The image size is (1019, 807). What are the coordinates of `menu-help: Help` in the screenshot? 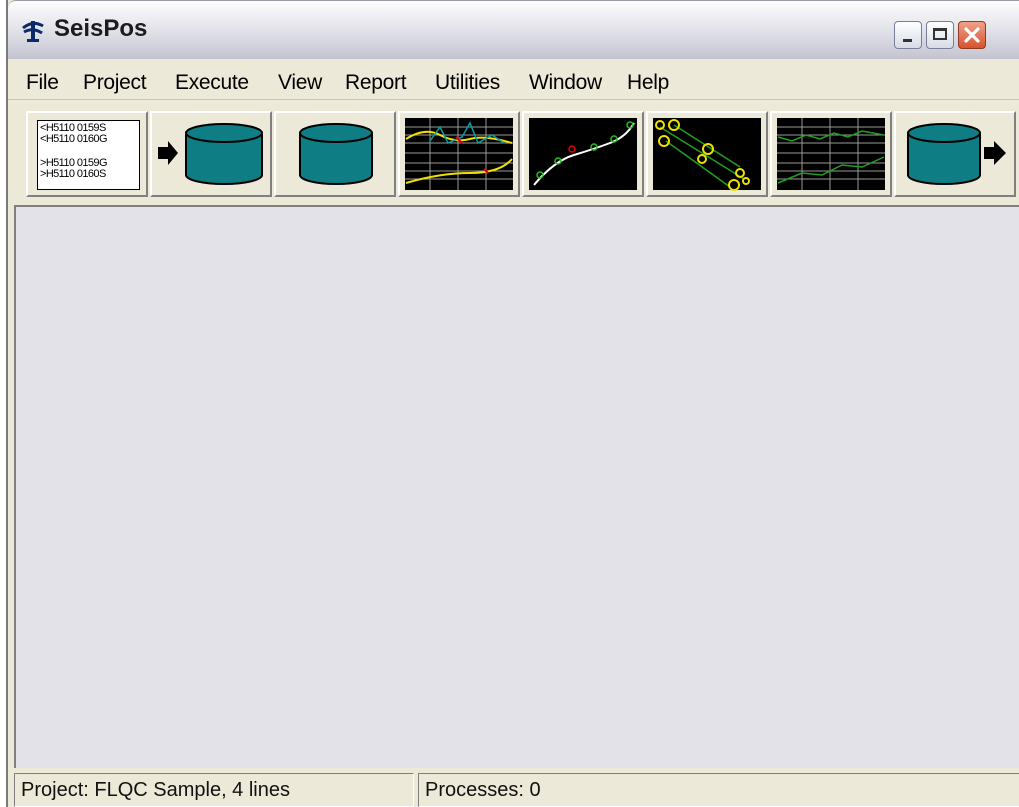 It's located at (648, 83).